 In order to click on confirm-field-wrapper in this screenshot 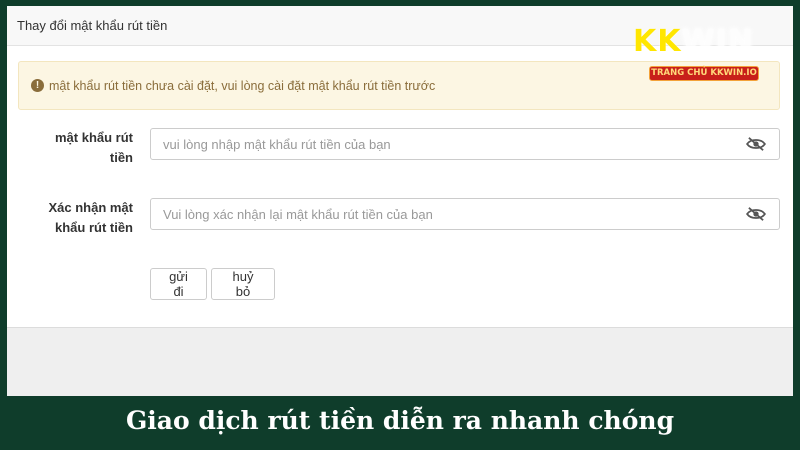, I will do `click(465, 214)`.